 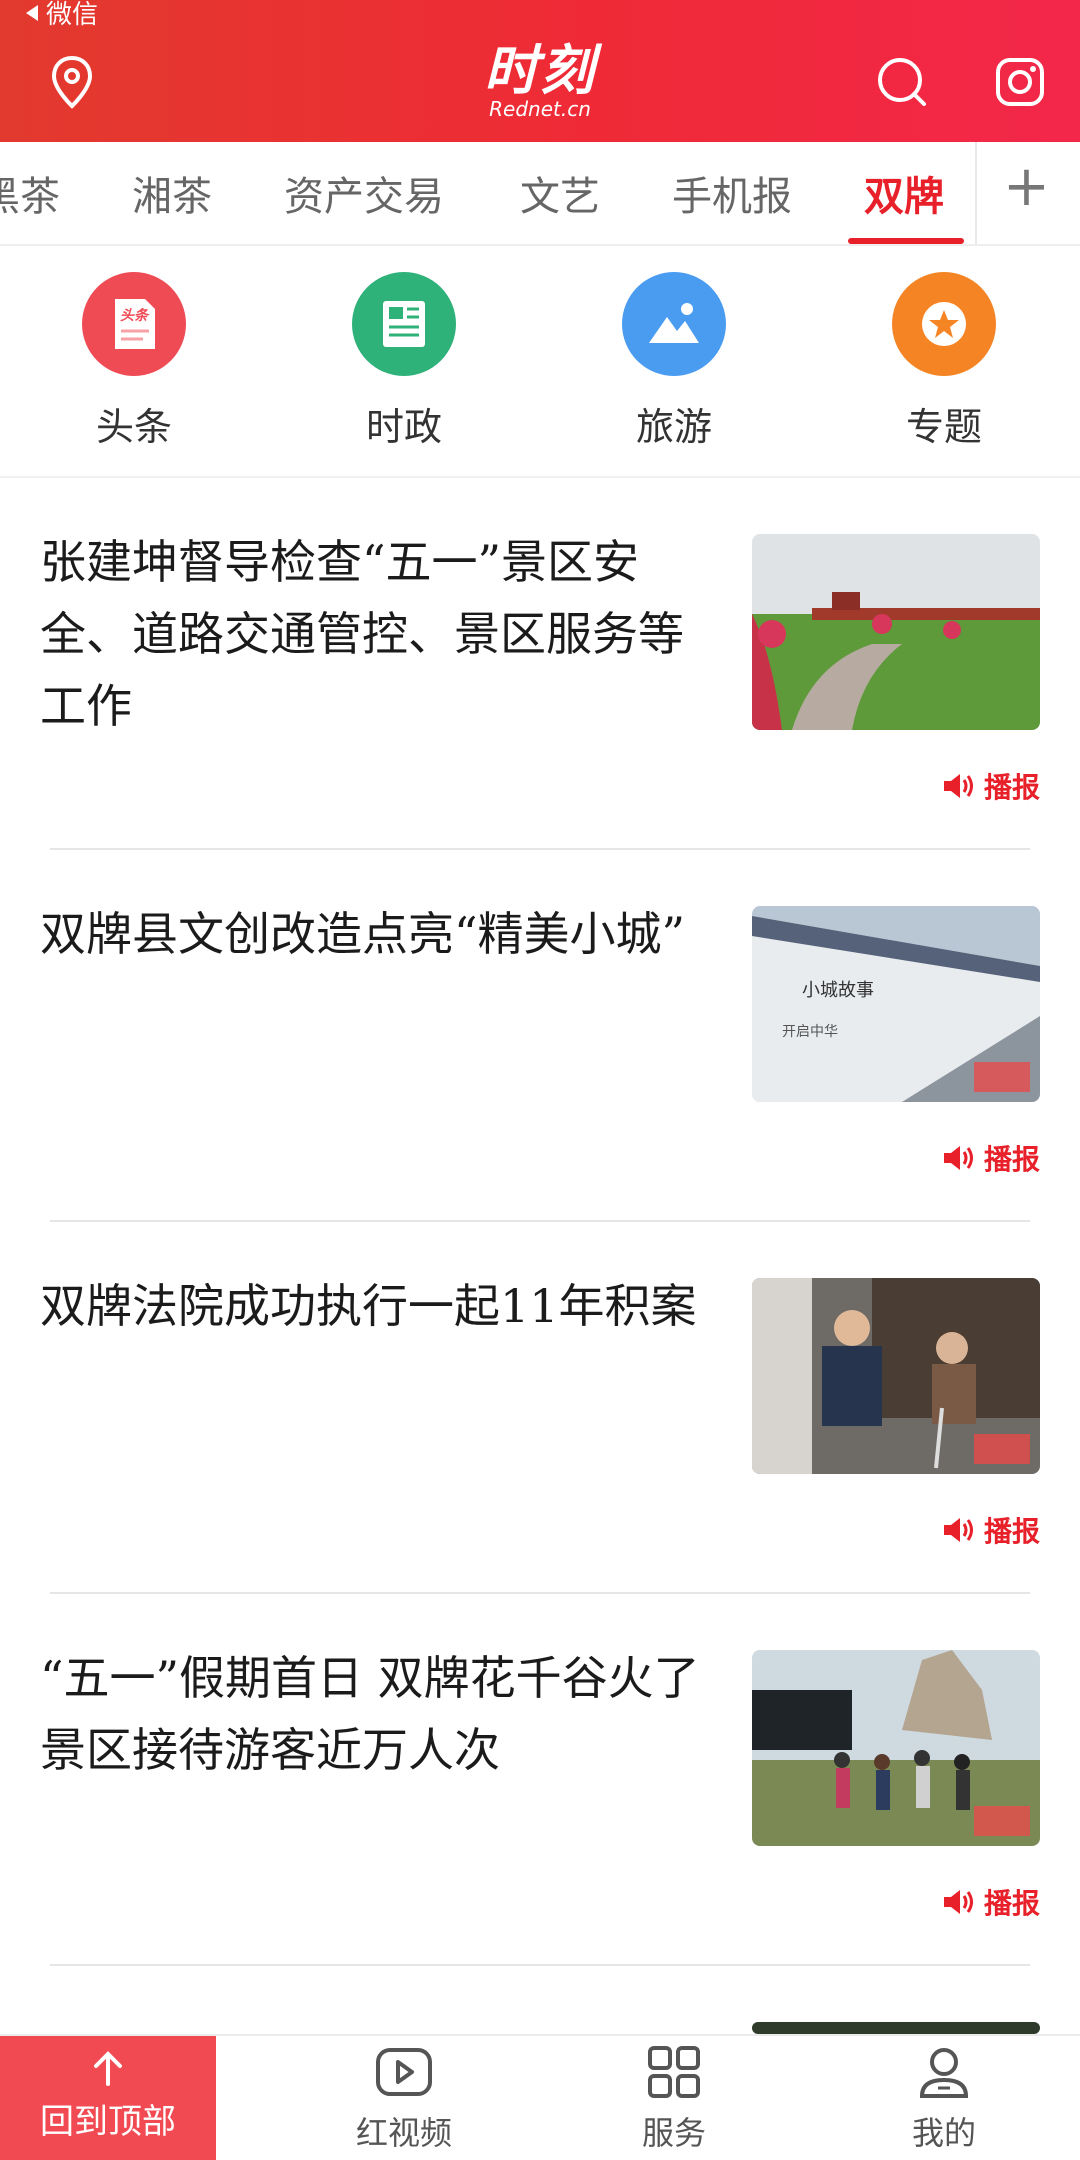 What do you see at coordinates (404, 2099) in the screenshot?
I see `nav-red-video: 红视频` at bounding box center [404, 2099].